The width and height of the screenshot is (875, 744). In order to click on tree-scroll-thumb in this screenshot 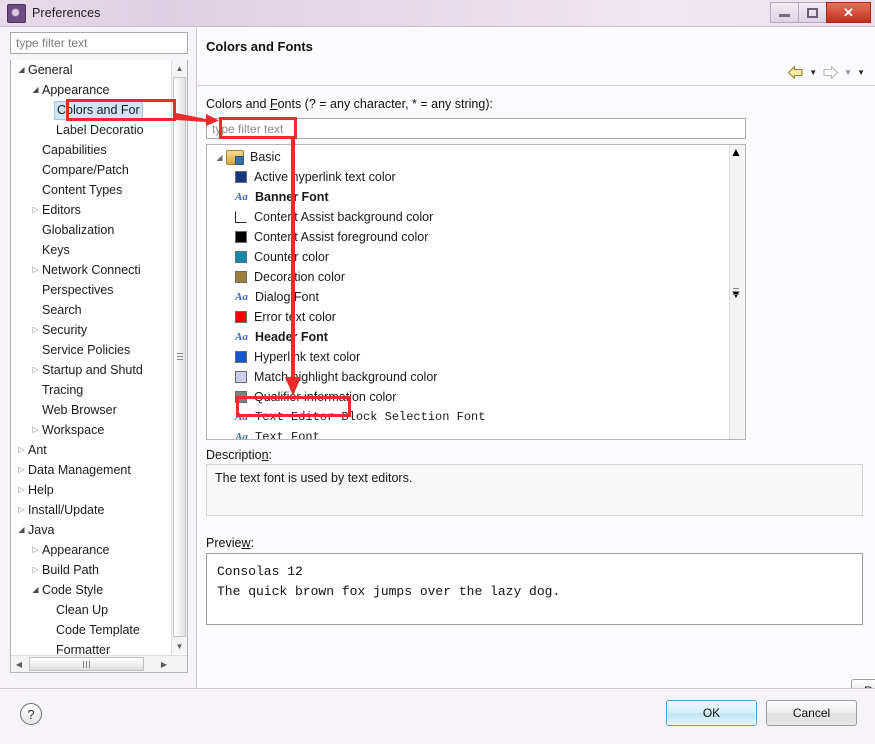, I will do `click(179, 357)`.